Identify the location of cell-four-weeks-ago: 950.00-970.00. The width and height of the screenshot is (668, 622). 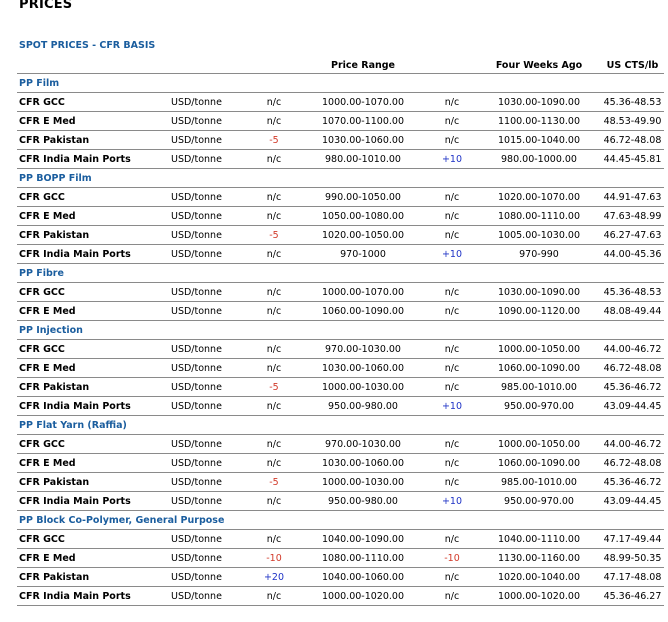
(539, 406).